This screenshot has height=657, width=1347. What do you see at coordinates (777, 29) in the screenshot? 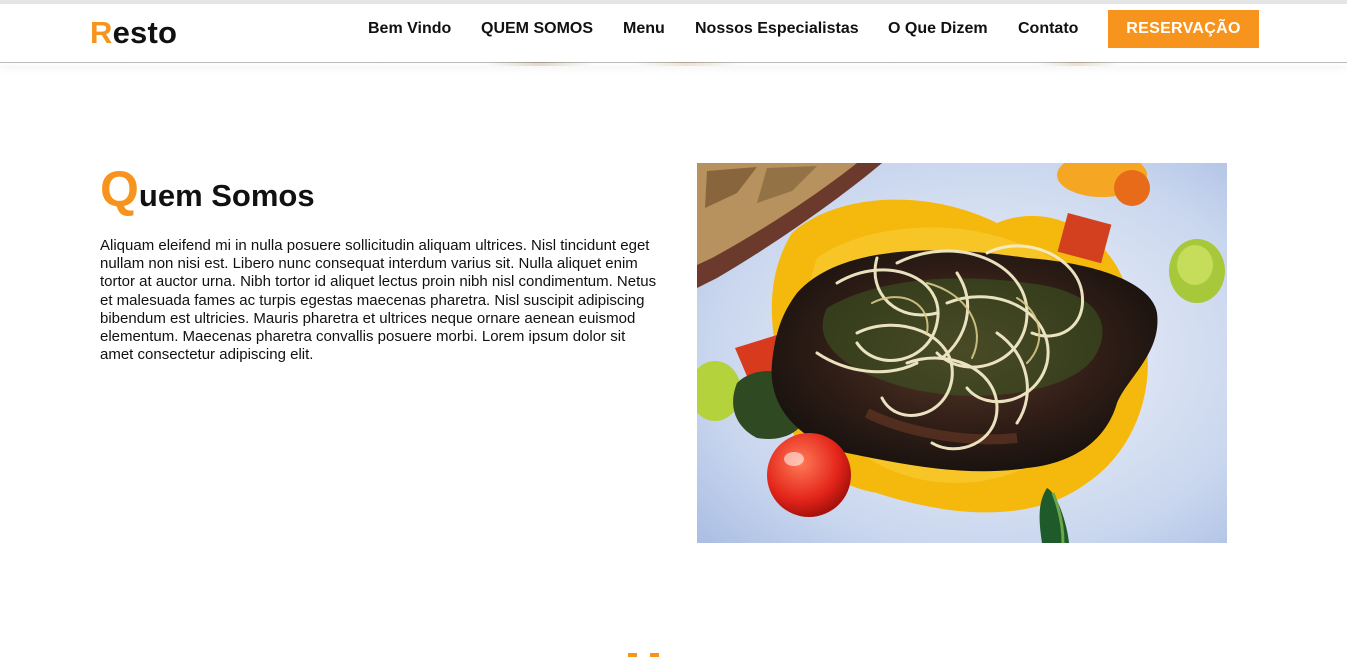
I see `nav-item-nossos-especialistas: Nossos Especialistas` at bounding box center [777, 29].